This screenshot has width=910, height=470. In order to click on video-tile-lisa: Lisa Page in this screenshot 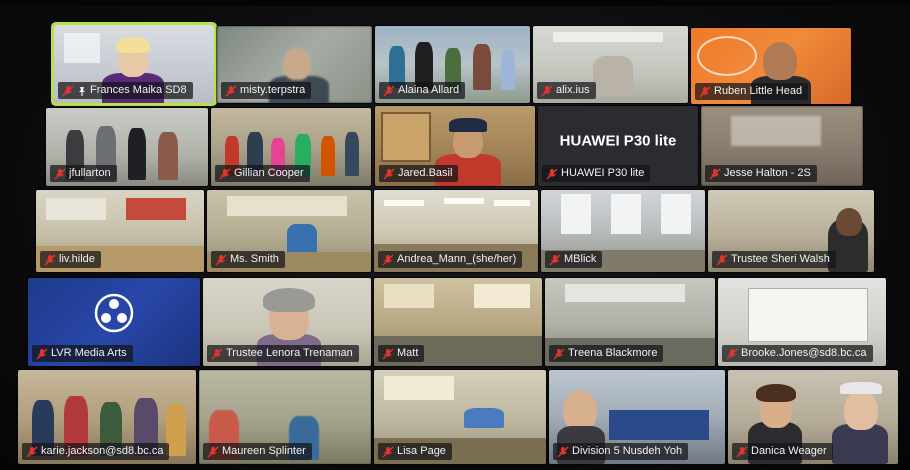, I will do `click(460, 417)`.